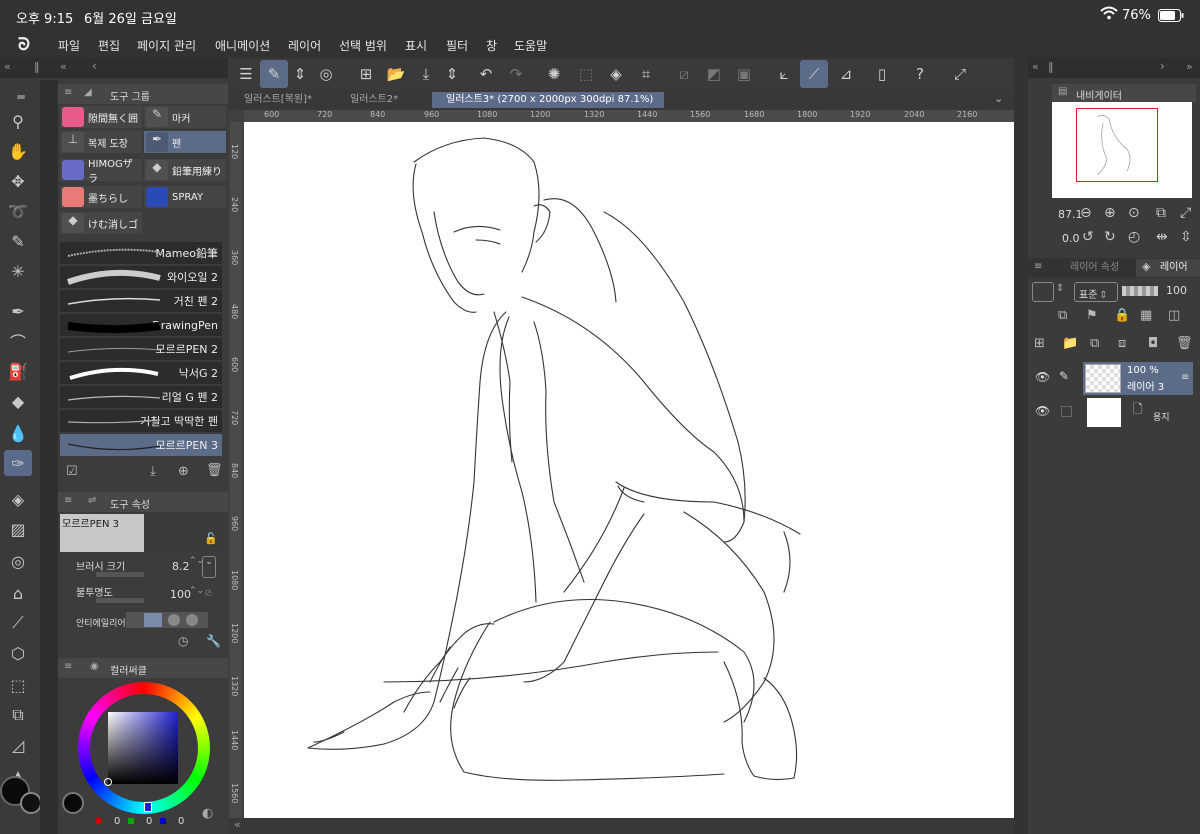 This screenshot has width=1200, height=834. Describe the element at coordinates (185, 197) in the screenshot. I see `subtool-group: SPRAY` at that location.